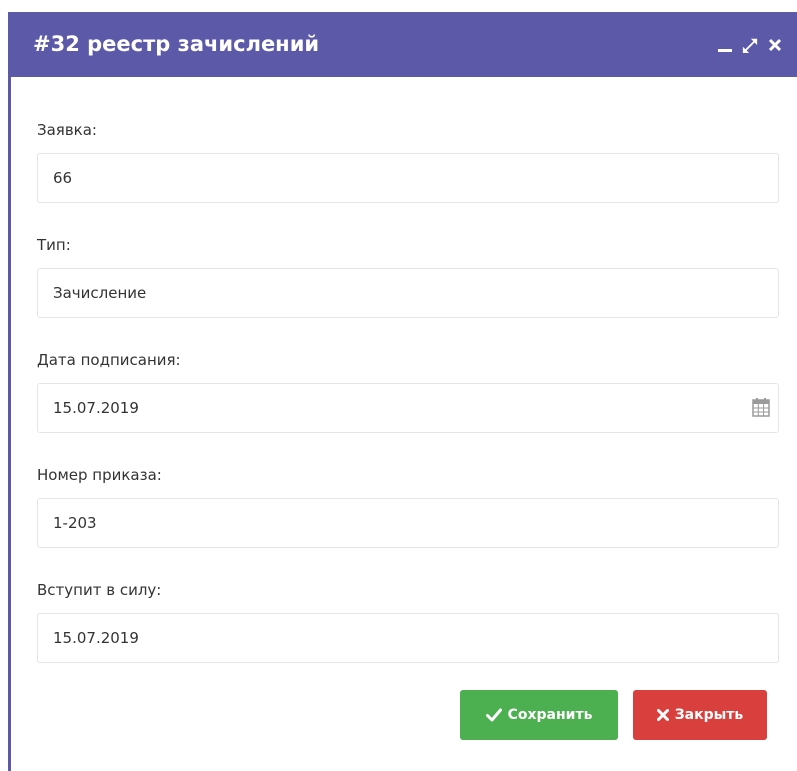 The image size is (797, 771). I want to click on window-controls, so click(750, 44).